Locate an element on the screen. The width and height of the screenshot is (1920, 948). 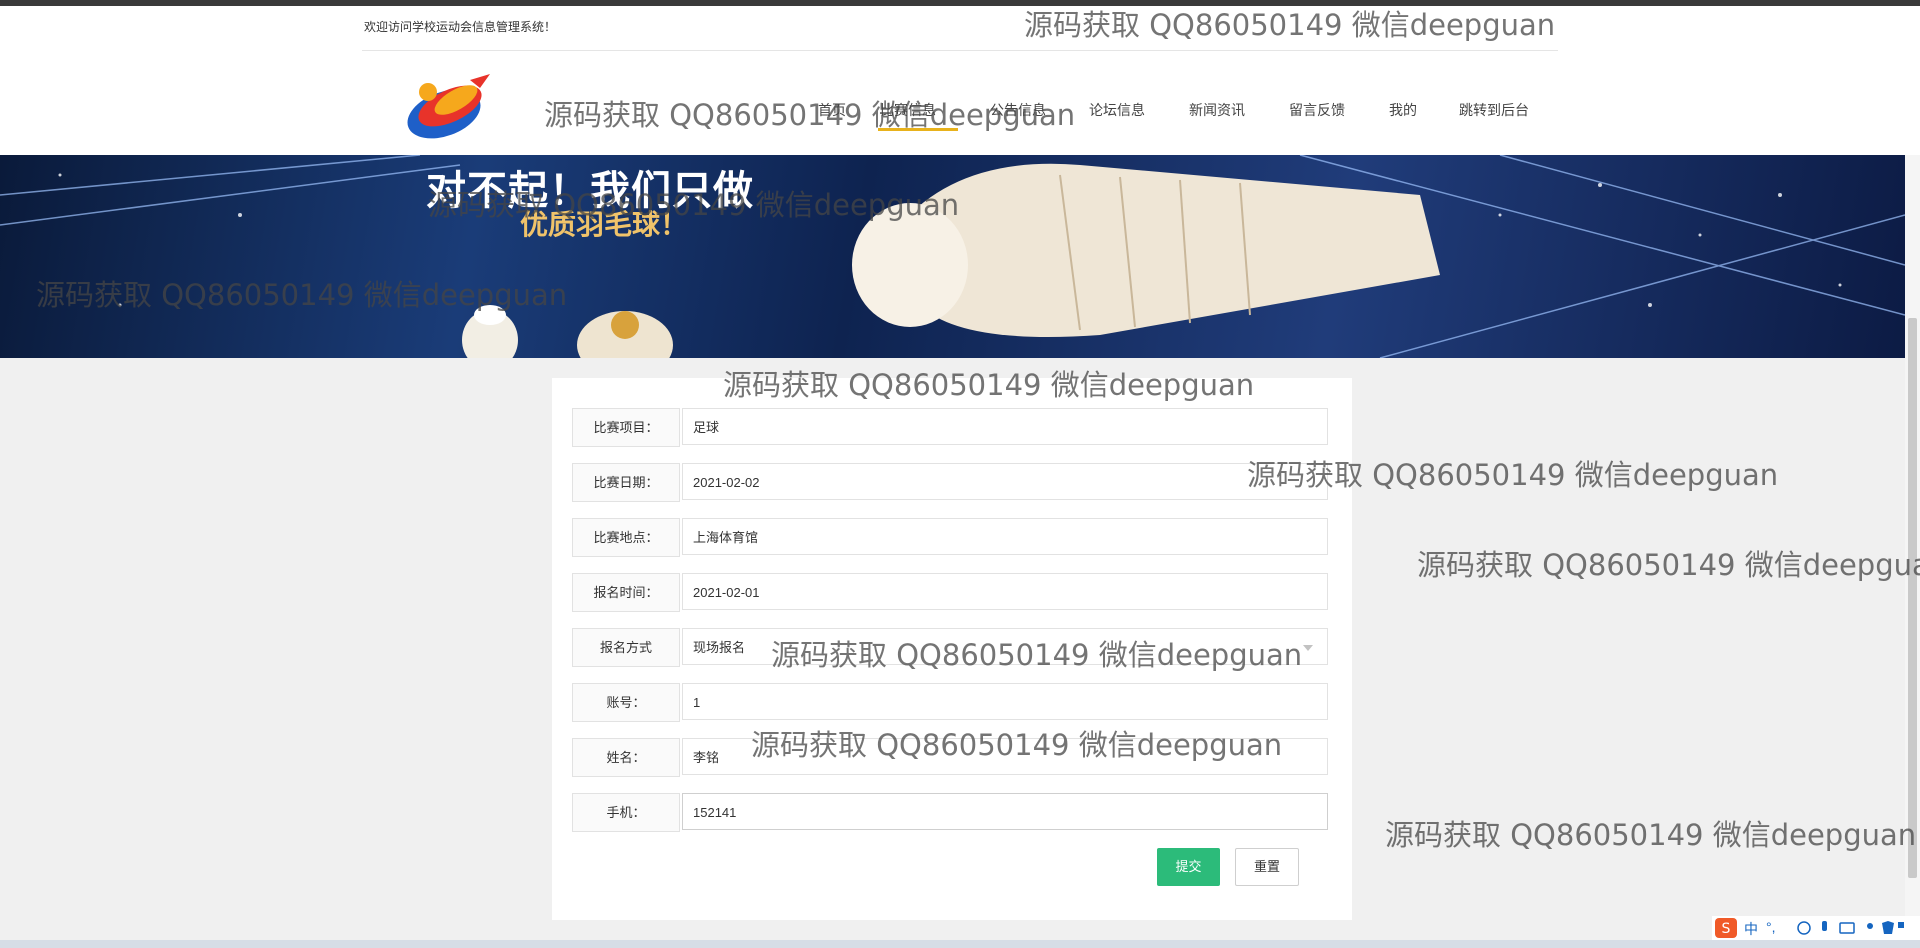
account-field: 1 is located at coordinates (1005, 701).